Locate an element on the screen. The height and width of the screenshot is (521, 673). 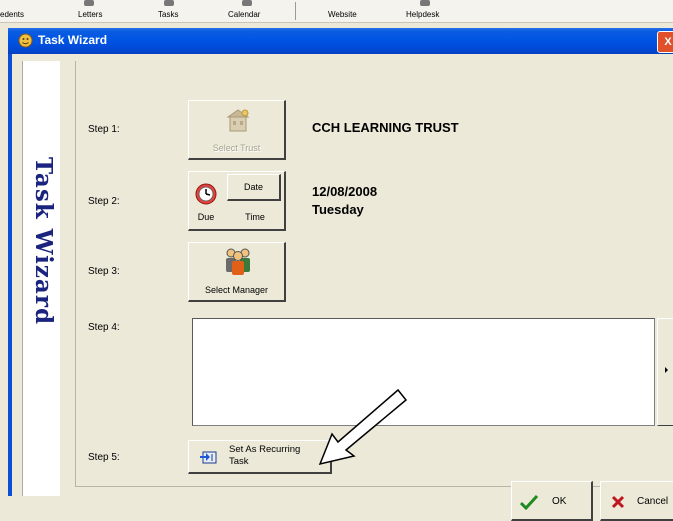
cancel-button: Cancel is located at coordinates (636, 501).